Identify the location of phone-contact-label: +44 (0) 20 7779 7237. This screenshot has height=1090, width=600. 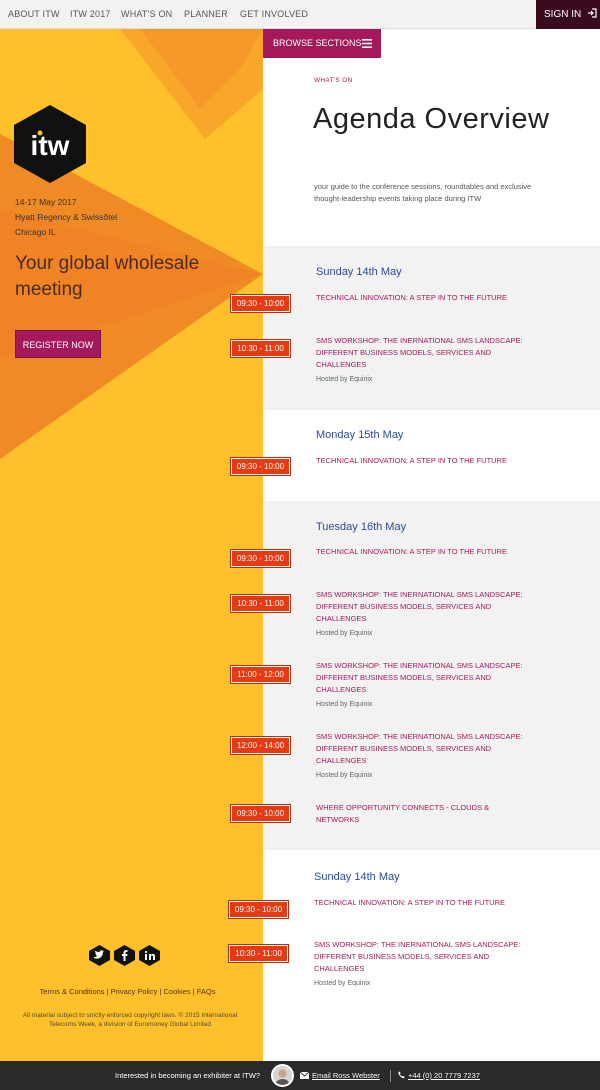
(444, 1075).